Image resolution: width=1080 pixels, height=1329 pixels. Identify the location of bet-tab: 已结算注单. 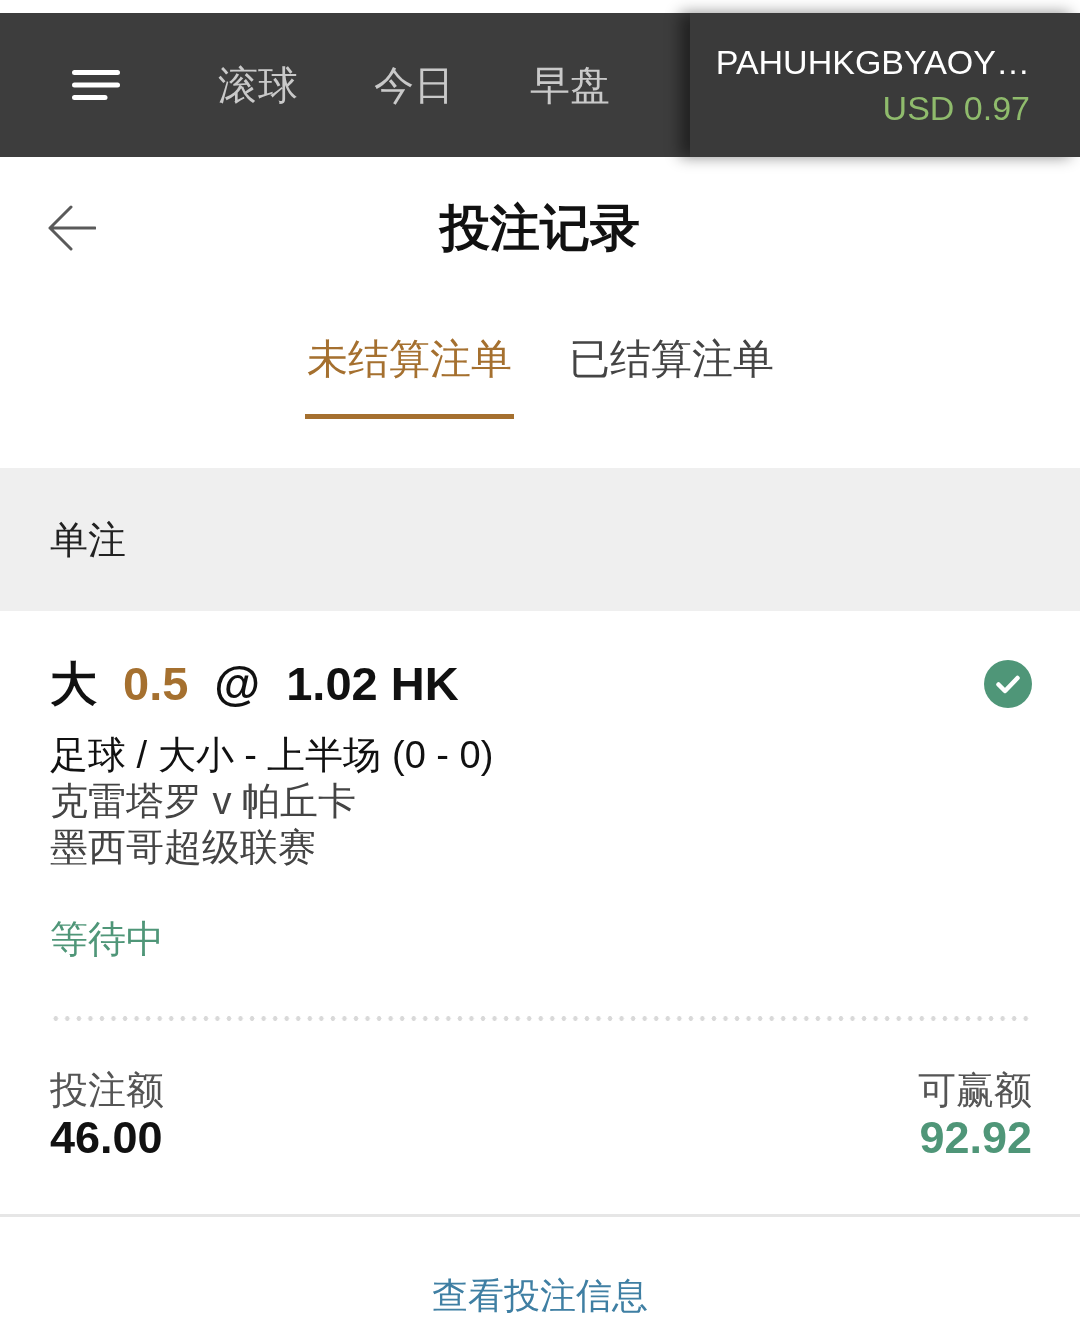
(671, 377).